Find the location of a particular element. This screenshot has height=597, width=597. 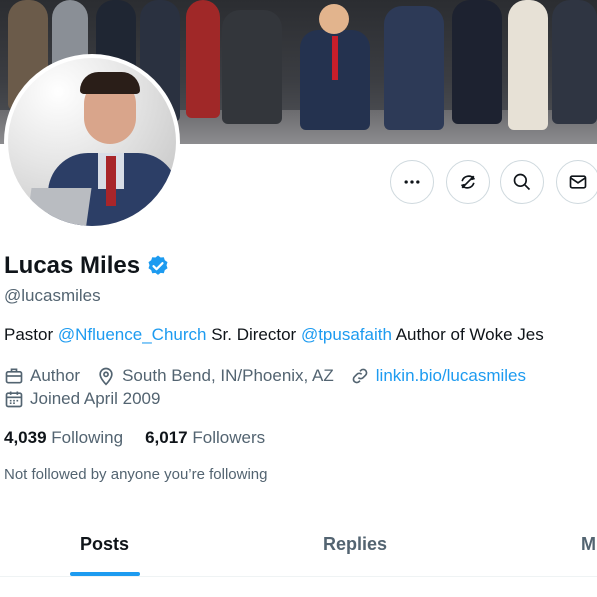

active-tab-indicator is located at coordinates (105, 574).